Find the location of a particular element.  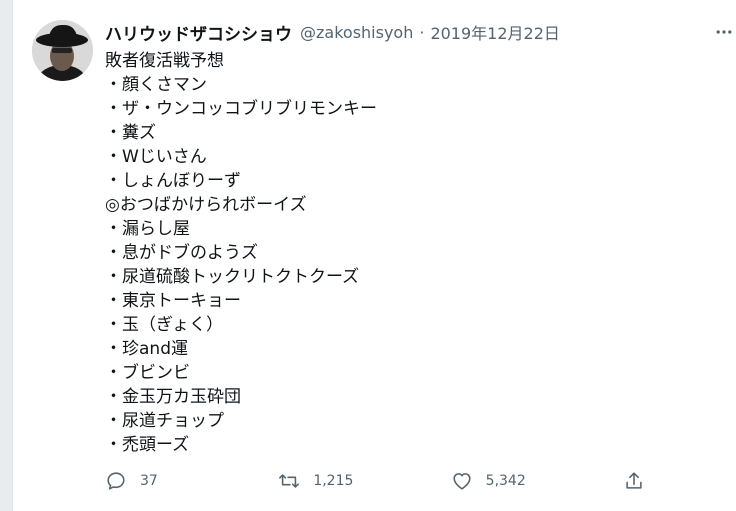

avatar-image is located at coordinates (62, 50).